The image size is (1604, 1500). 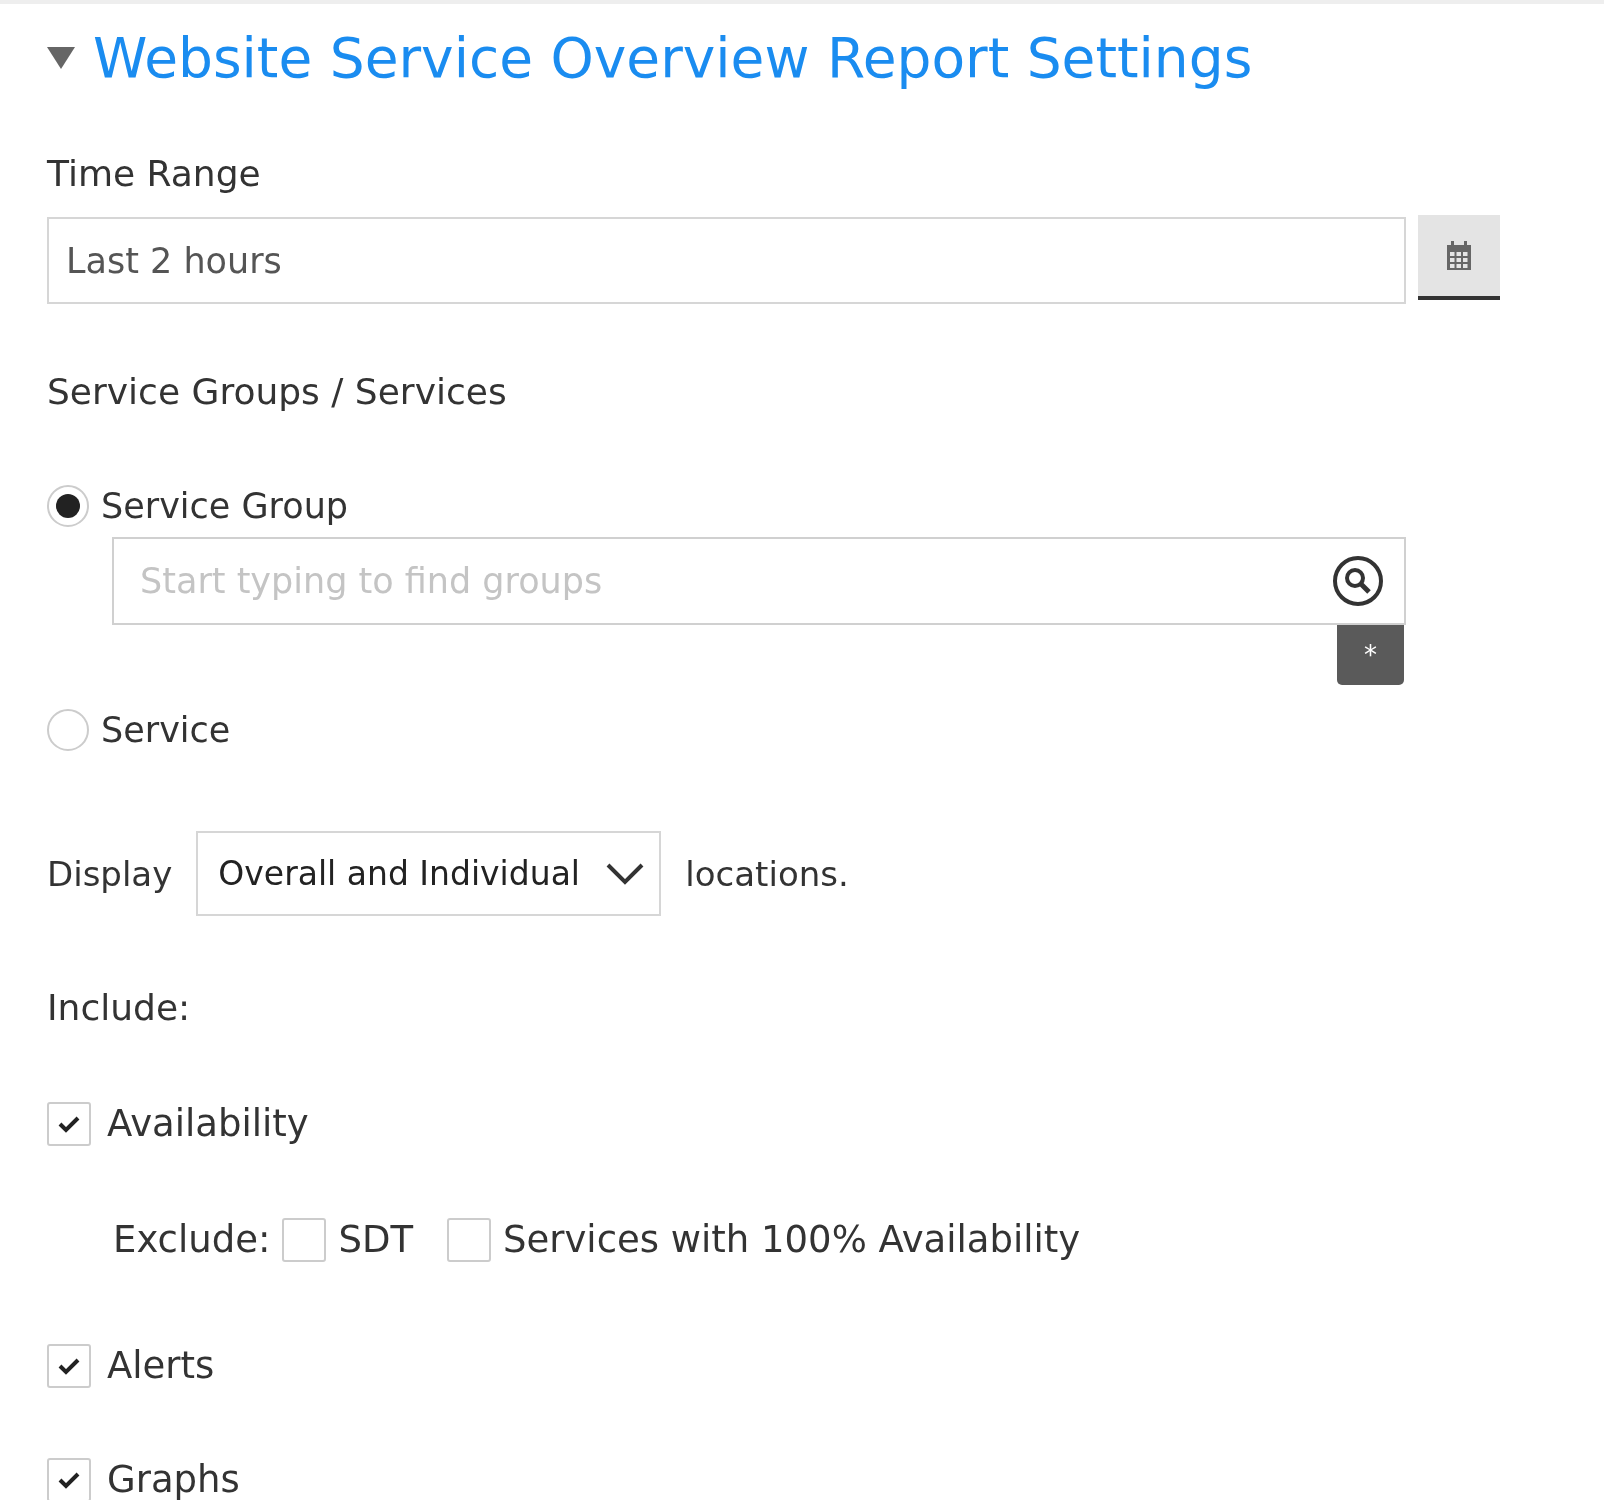 What do you see at coordinates (110, 873) in the screenshot?
I see `display-label: Display` at bounding box center [110, 873].